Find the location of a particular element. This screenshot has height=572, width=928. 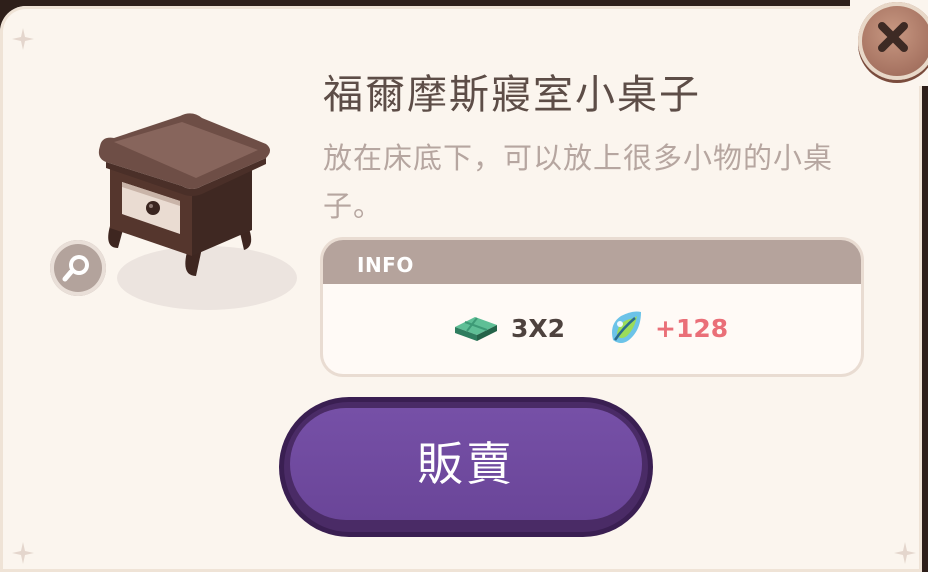

item-title: 福爾摩斯寢室小桌子 is located at coordinates (512, 95).